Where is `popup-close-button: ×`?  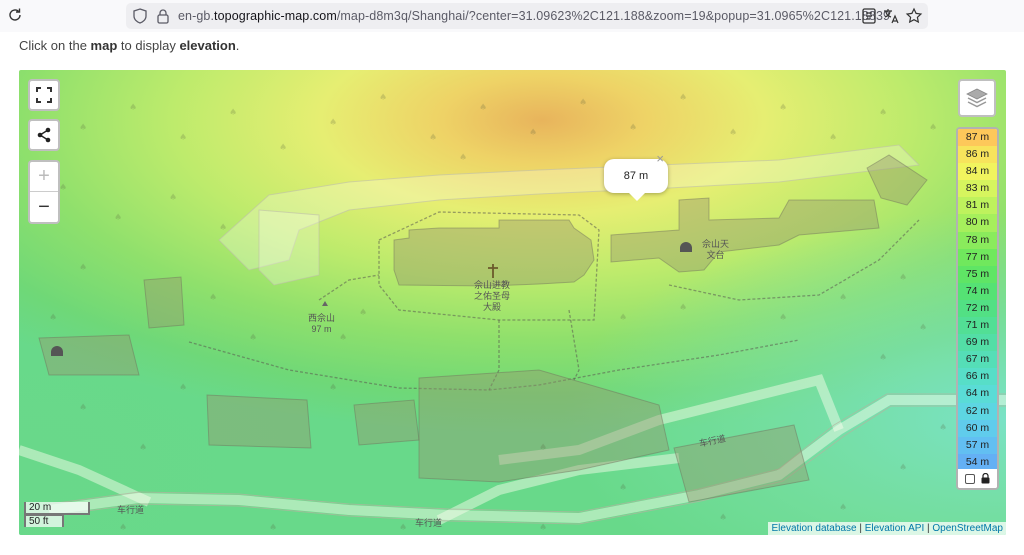
popup-close-button: × is located at coordinates (660, 159).